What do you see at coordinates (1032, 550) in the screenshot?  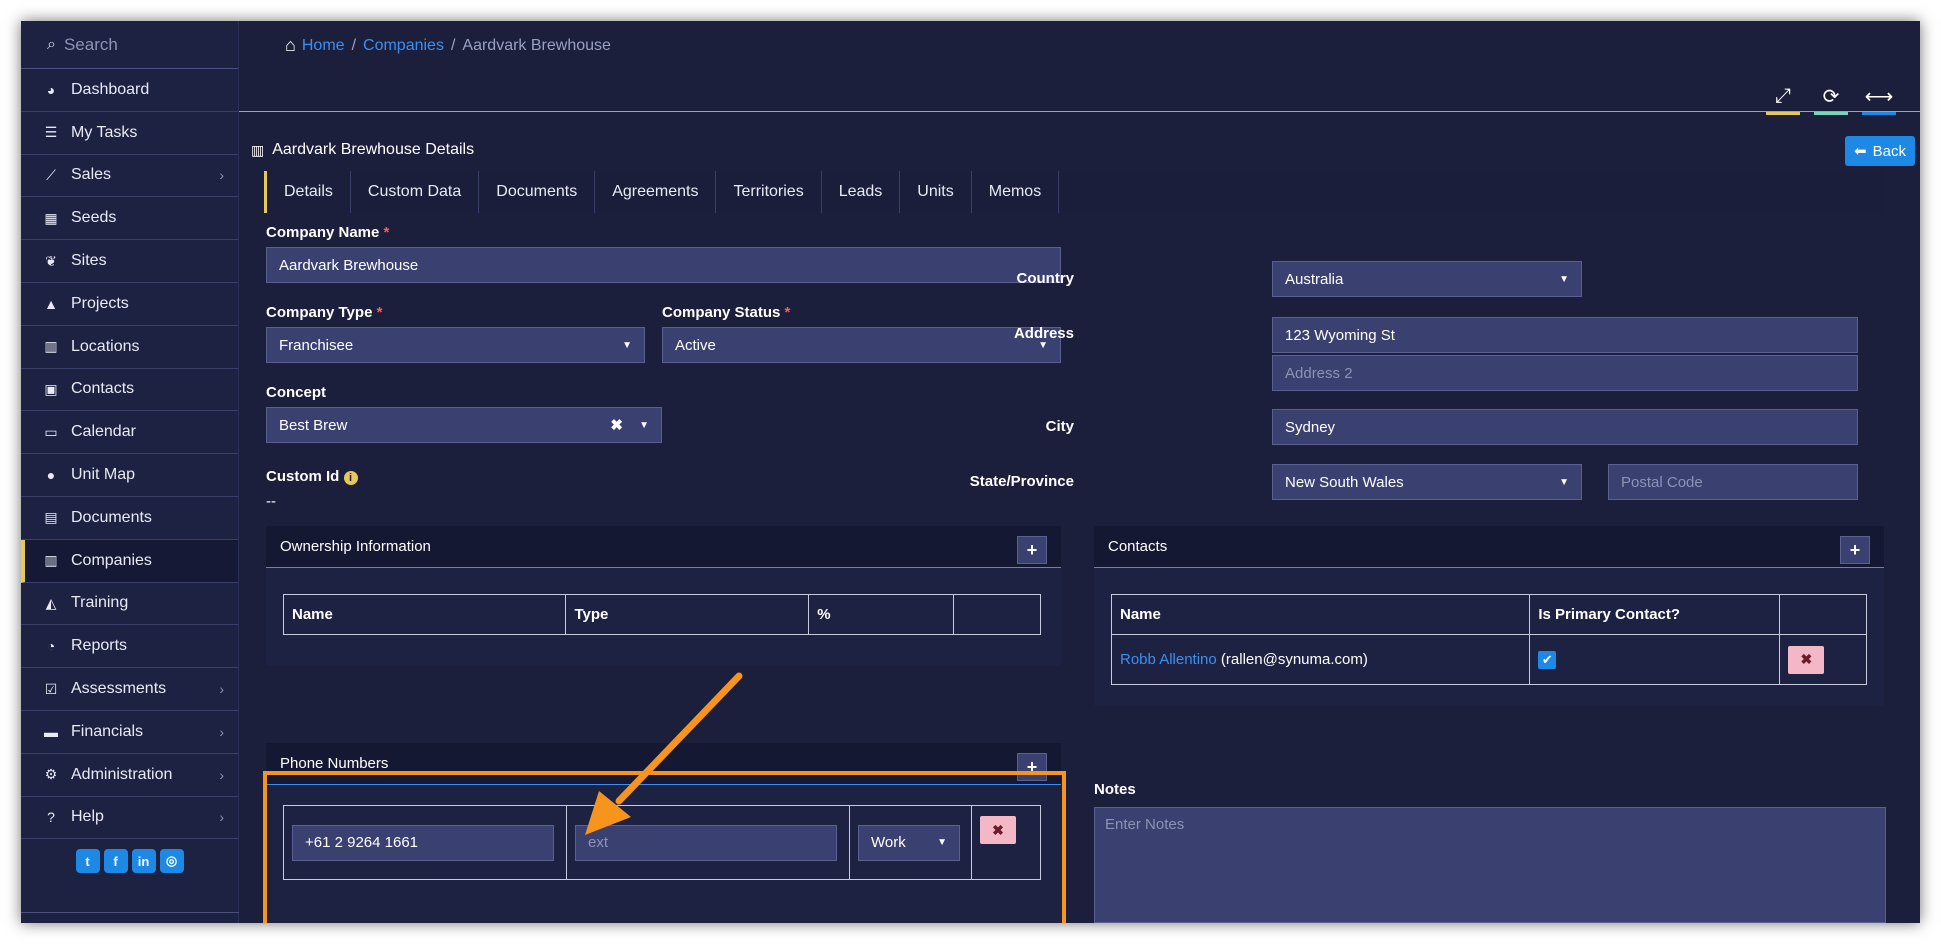 I see `add-owner-button: +` at bounding box center [1032, 550].